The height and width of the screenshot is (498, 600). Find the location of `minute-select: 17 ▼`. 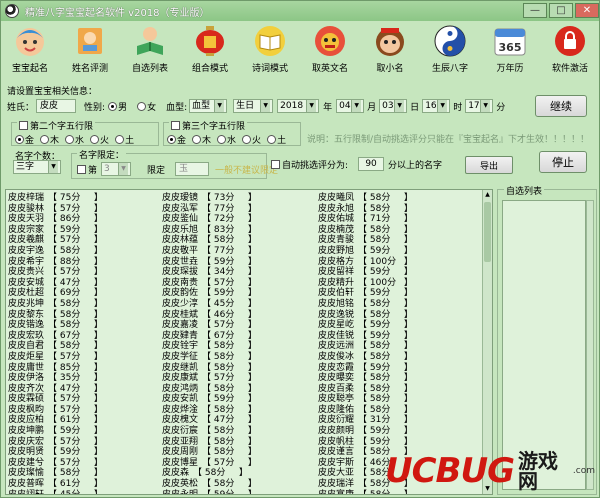

minute-select: 17 ▼ is located at coordinates (479, 106).